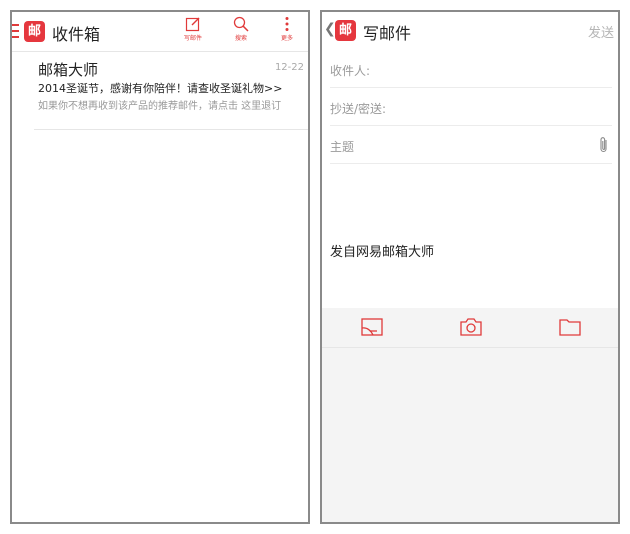 This screenshot has height=534, width=630. Describe the element at coordinates (76, 34) in the screenshot. I see `page-title: 收件箱` at that location.